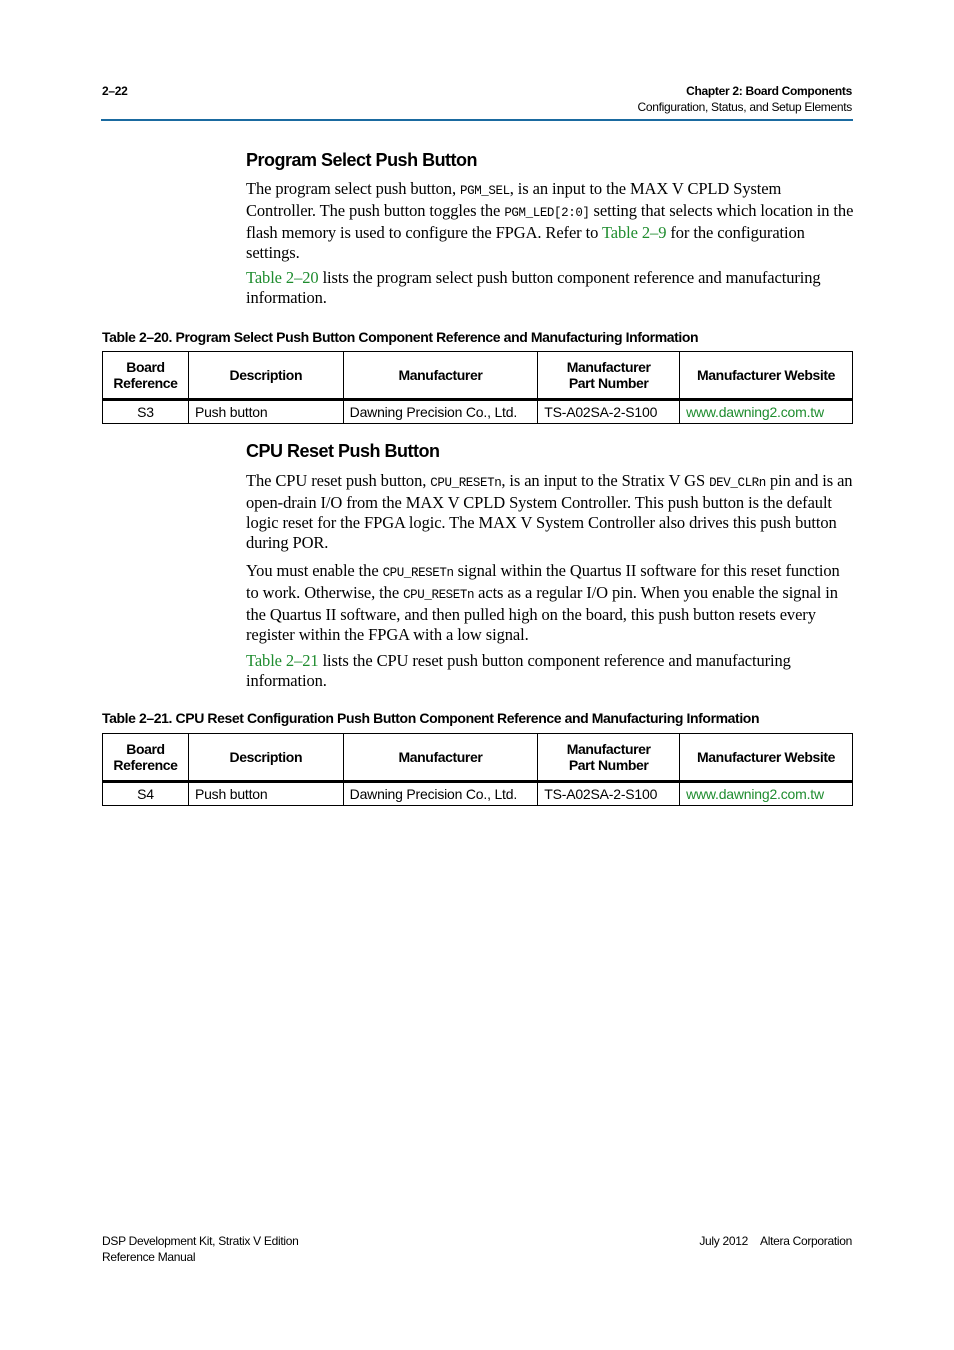 This screenshot has height=1350, width=954. What do you see at coordinates (362, 160) in the screenshot?
I see `section-heading-program-select: Program Select Push Button` at bounding box center [362, 160].